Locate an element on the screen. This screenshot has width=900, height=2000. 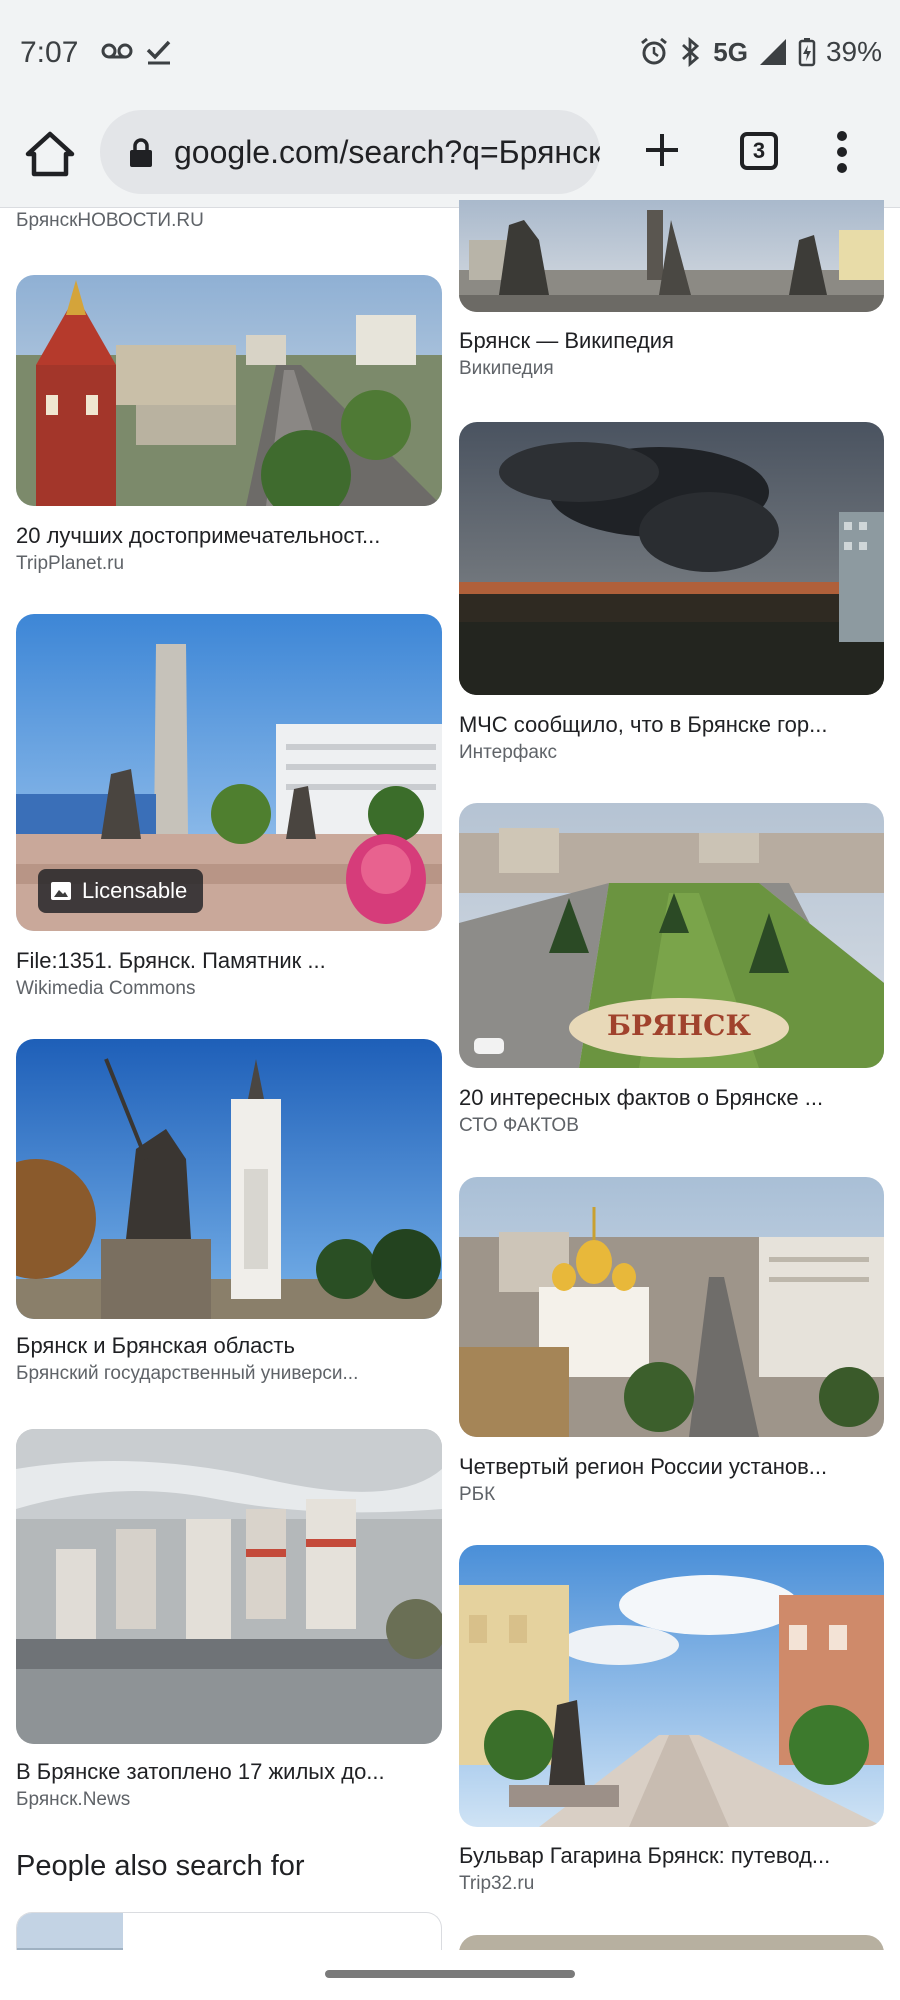
result-source: БрянскНОВОСТИ.RU is located at coordinates (110, 221).